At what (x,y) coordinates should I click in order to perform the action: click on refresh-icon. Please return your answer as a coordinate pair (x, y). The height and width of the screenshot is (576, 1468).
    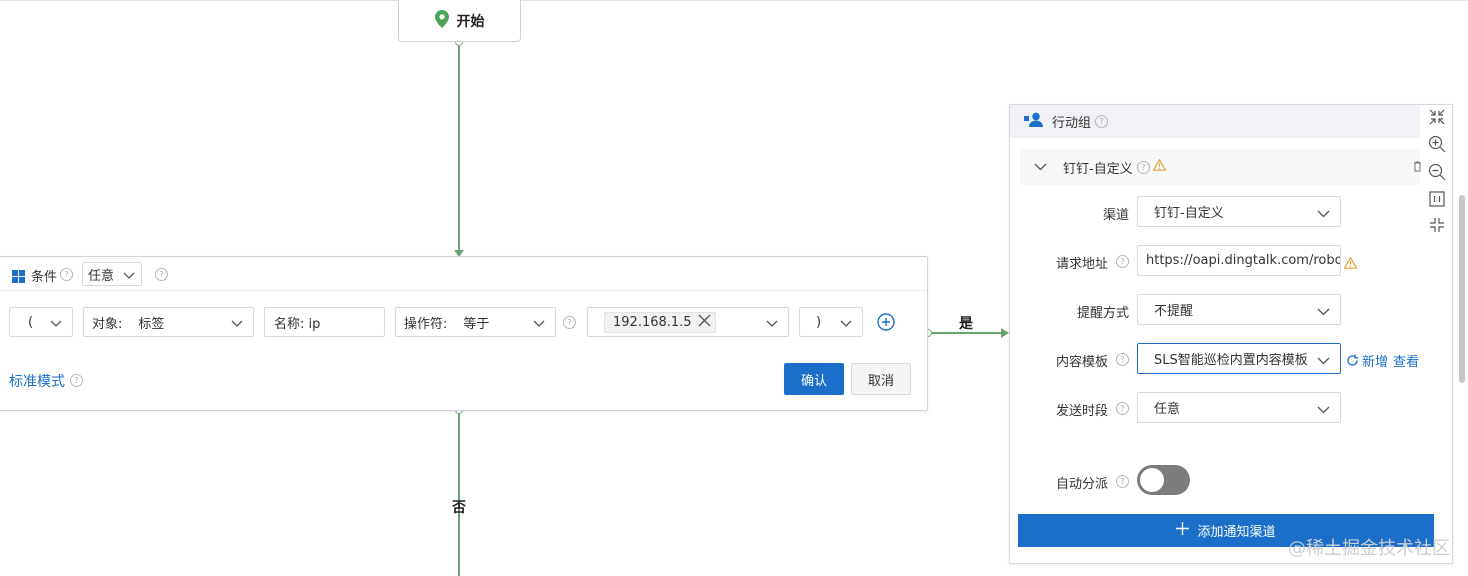
    Looking at the image, I should click on (1352, 361).